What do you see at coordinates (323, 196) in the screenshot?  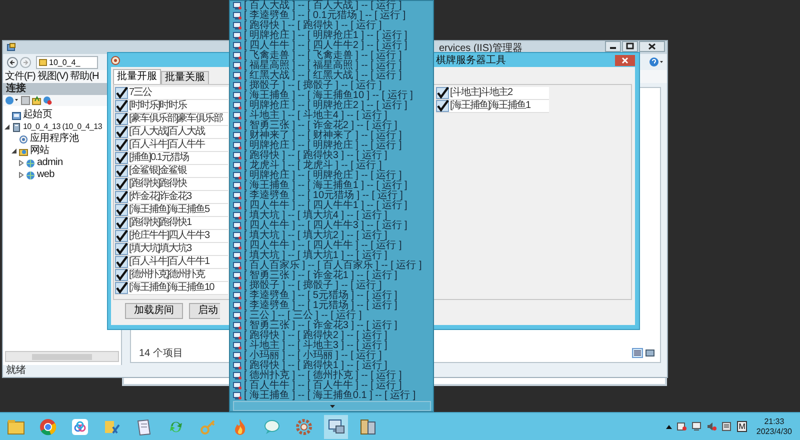 I see `list-item: [ 李逵劈鱼 ] -- [ 10元猎场 ] -- [ 运行 ]` at bounding box center [323, 196].